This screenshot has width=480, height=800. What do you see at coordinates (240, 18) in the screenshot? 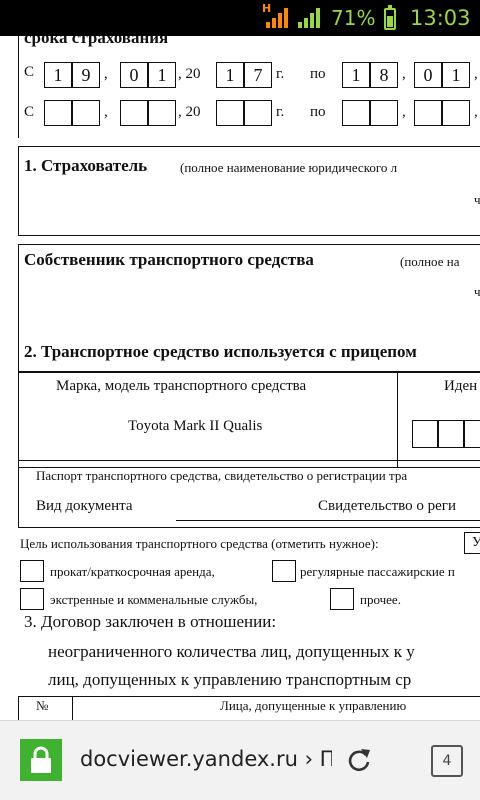
I see `status-bar: H 71% 13:03` at bounding box center [240, 18].